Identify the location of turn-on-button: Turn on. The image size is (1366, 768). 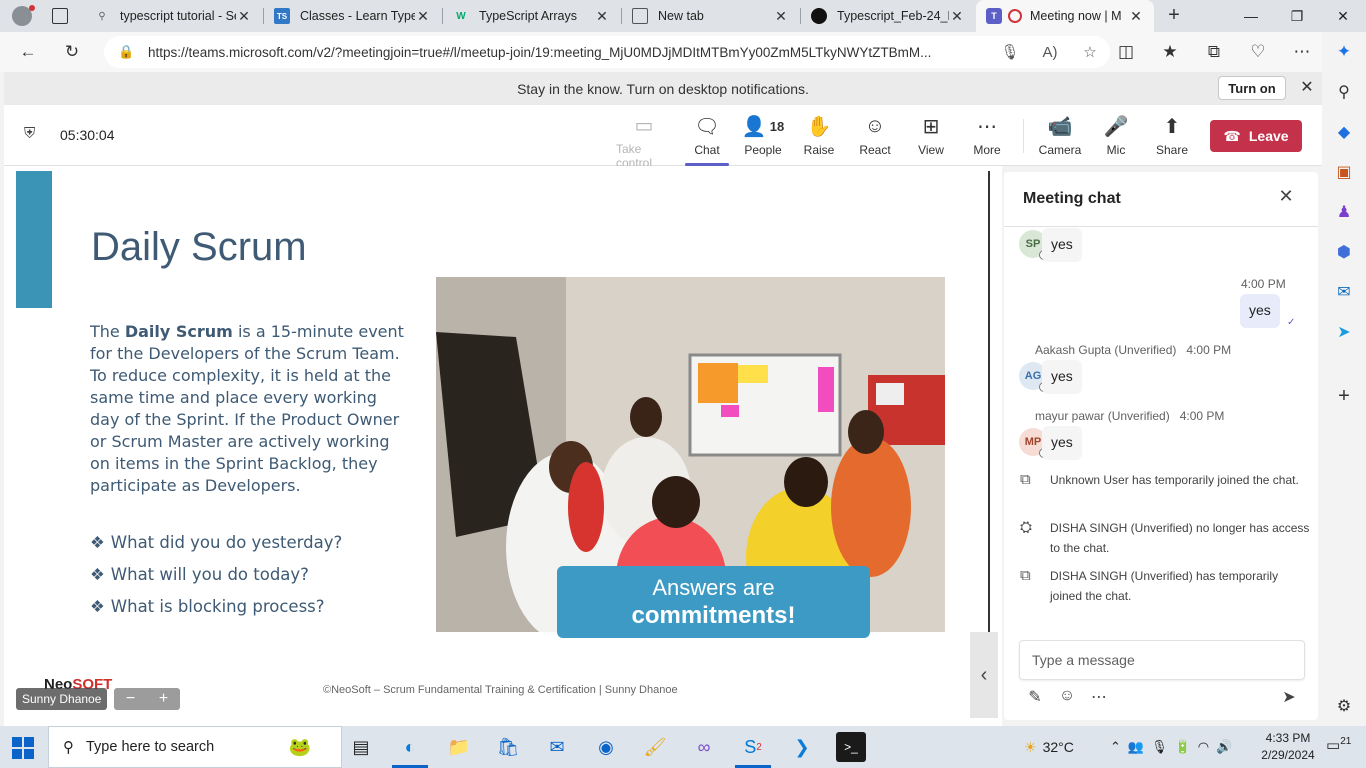
(1252, 88).